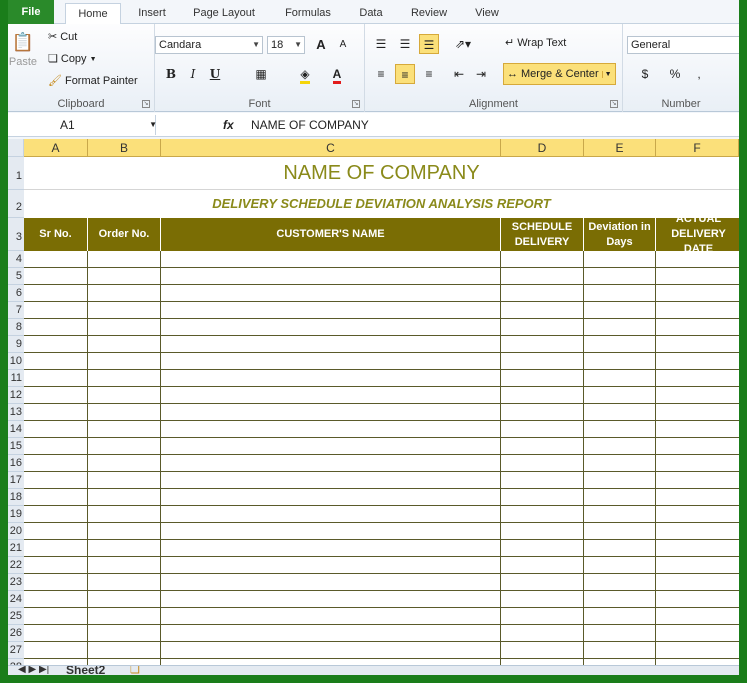 Image resolution: width=747 pixels, height=683 pixels. What do you see at coordinates (381, 74) in the screenshot?
I see `align-left-button: ≡` at bounding box center [381, 74].